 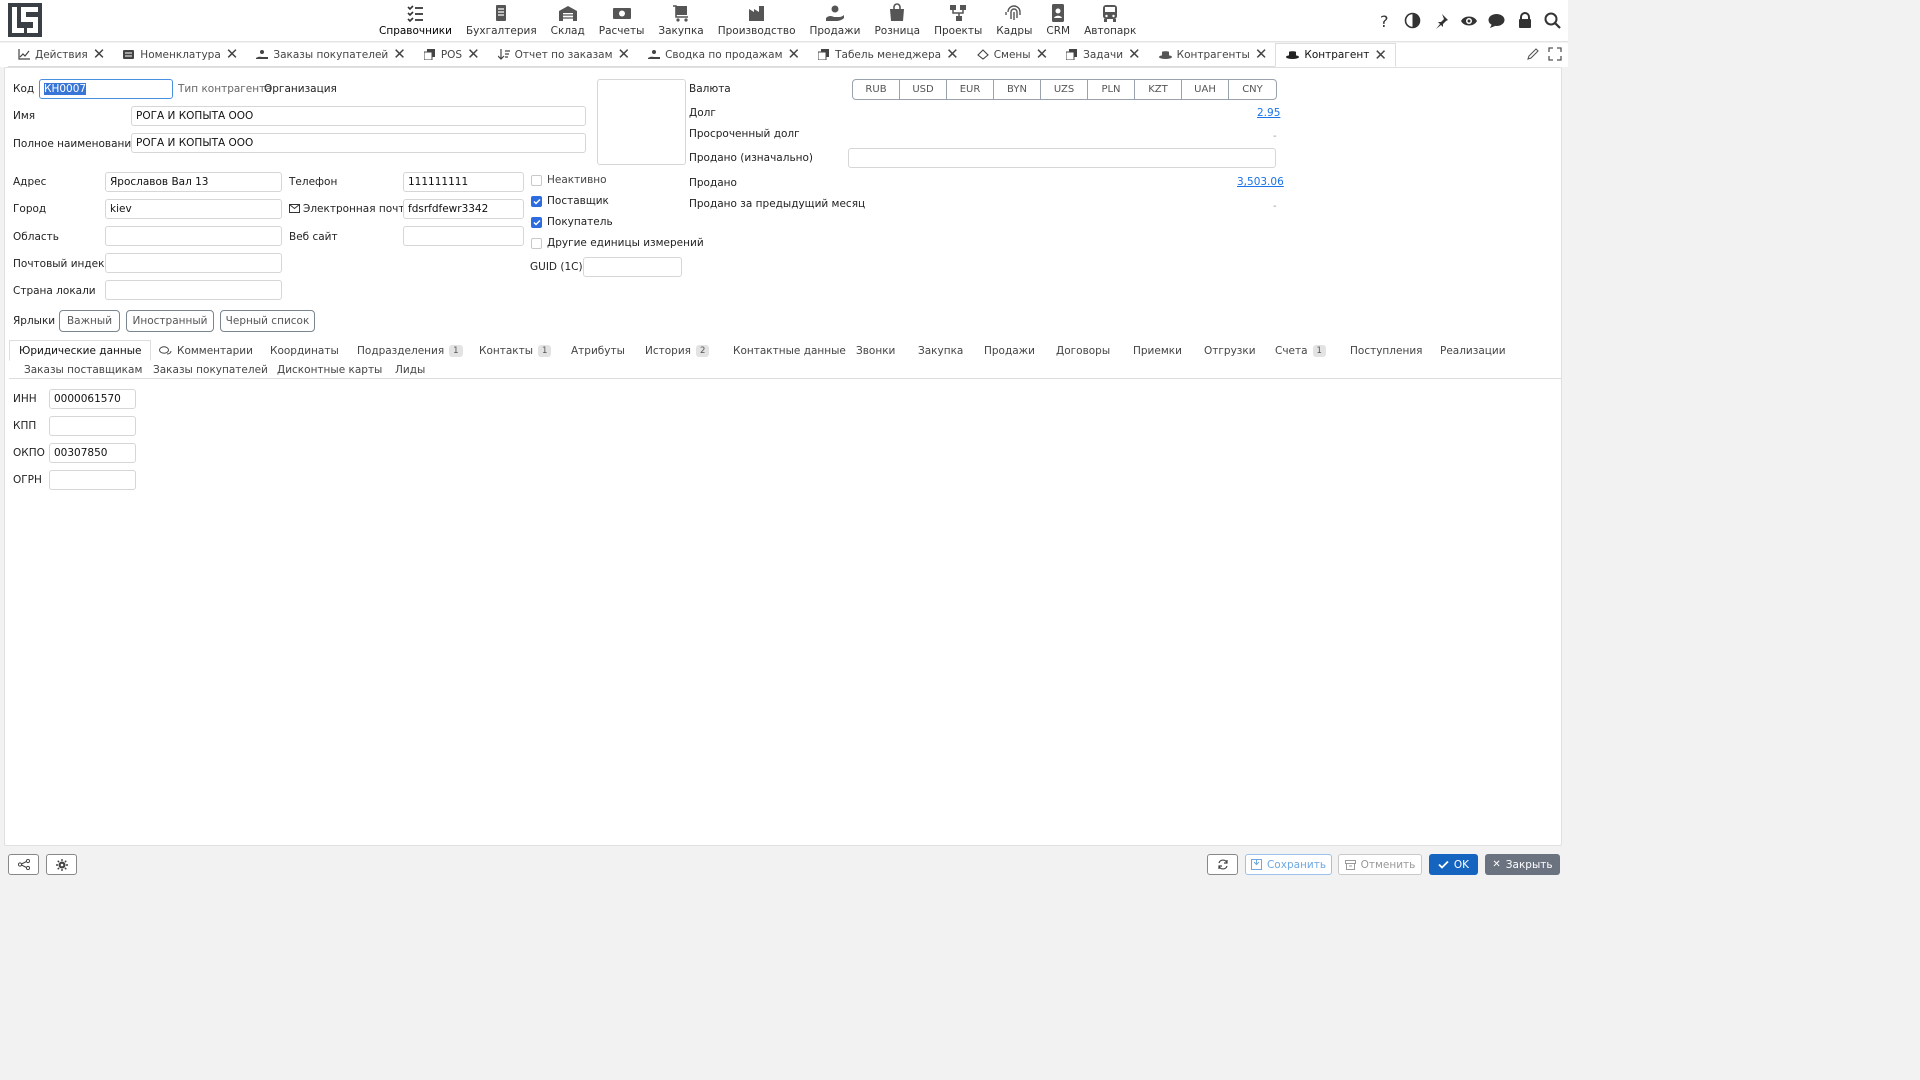 What do you see at coordinates (1524, 20) in the screenshot?
I see `lock-icon` at bounding box center [1524, 20].